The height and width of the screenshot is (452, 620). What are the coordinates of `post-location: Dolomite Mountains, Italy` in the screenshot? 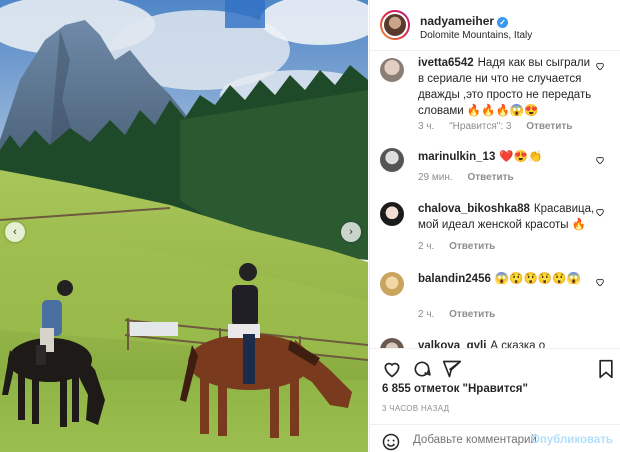 It's located at (476, 35).